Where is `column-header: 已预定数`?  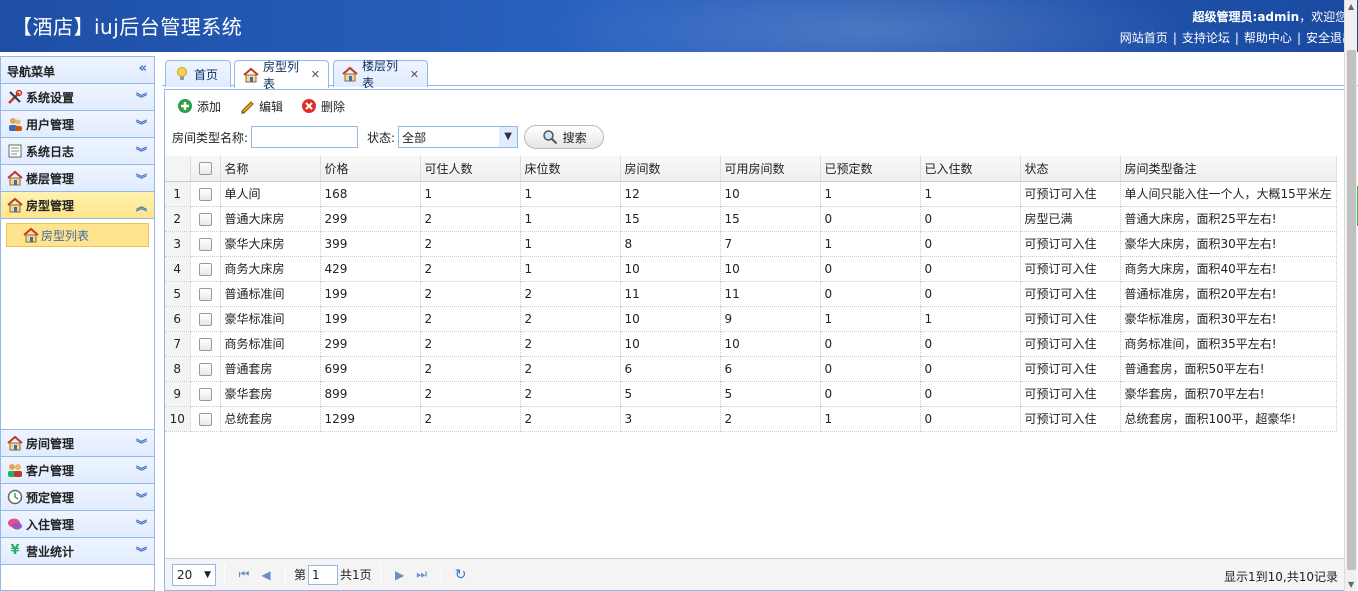 column-header: 已预定数 is located at coordinates (870, 169).